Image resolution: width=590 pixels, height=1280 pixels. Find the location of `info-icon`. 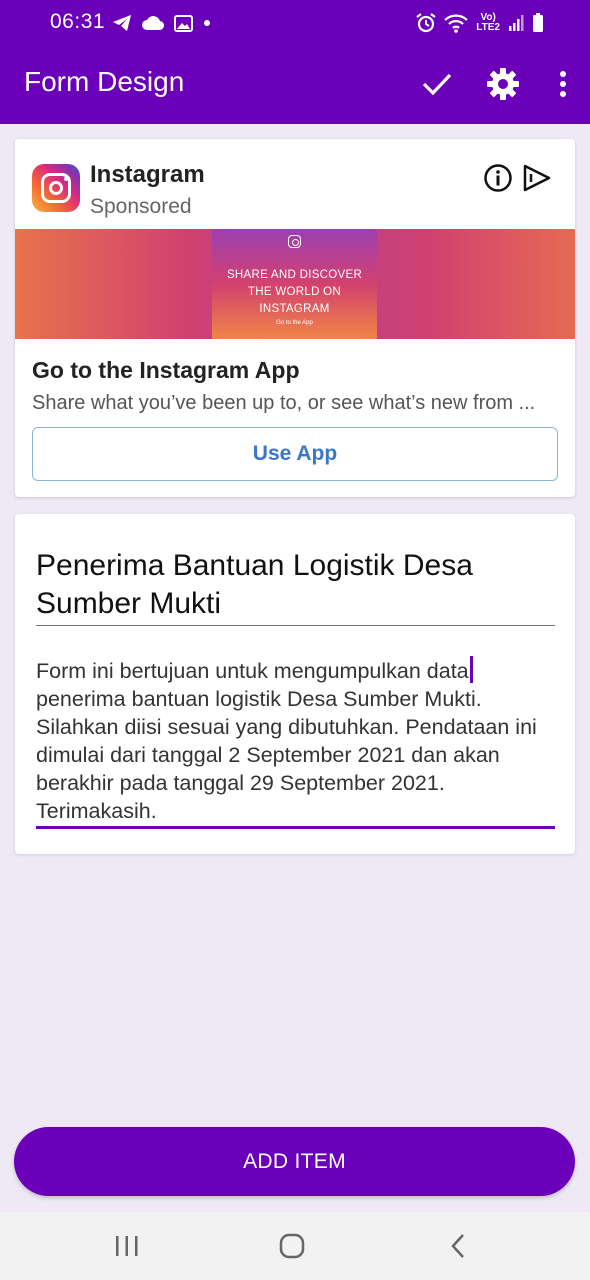

info-icon is located at coordinates (498, 178).